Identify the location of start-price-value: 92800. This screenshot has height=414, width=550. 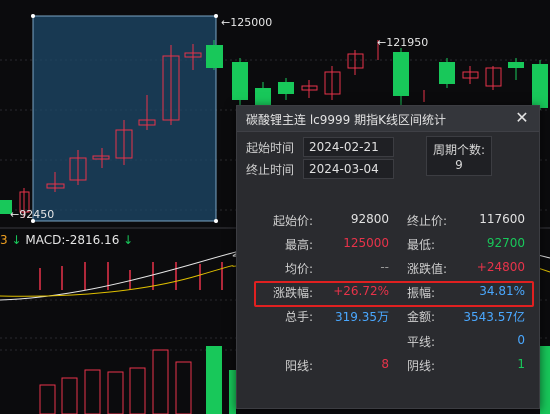
(369, 219).